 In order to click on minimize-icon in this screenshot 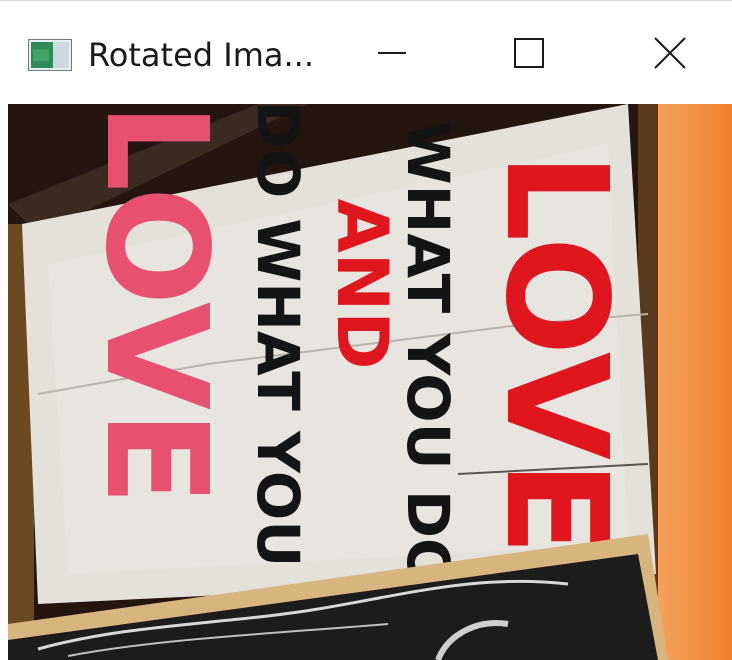, I will do `click(392, 55)`.